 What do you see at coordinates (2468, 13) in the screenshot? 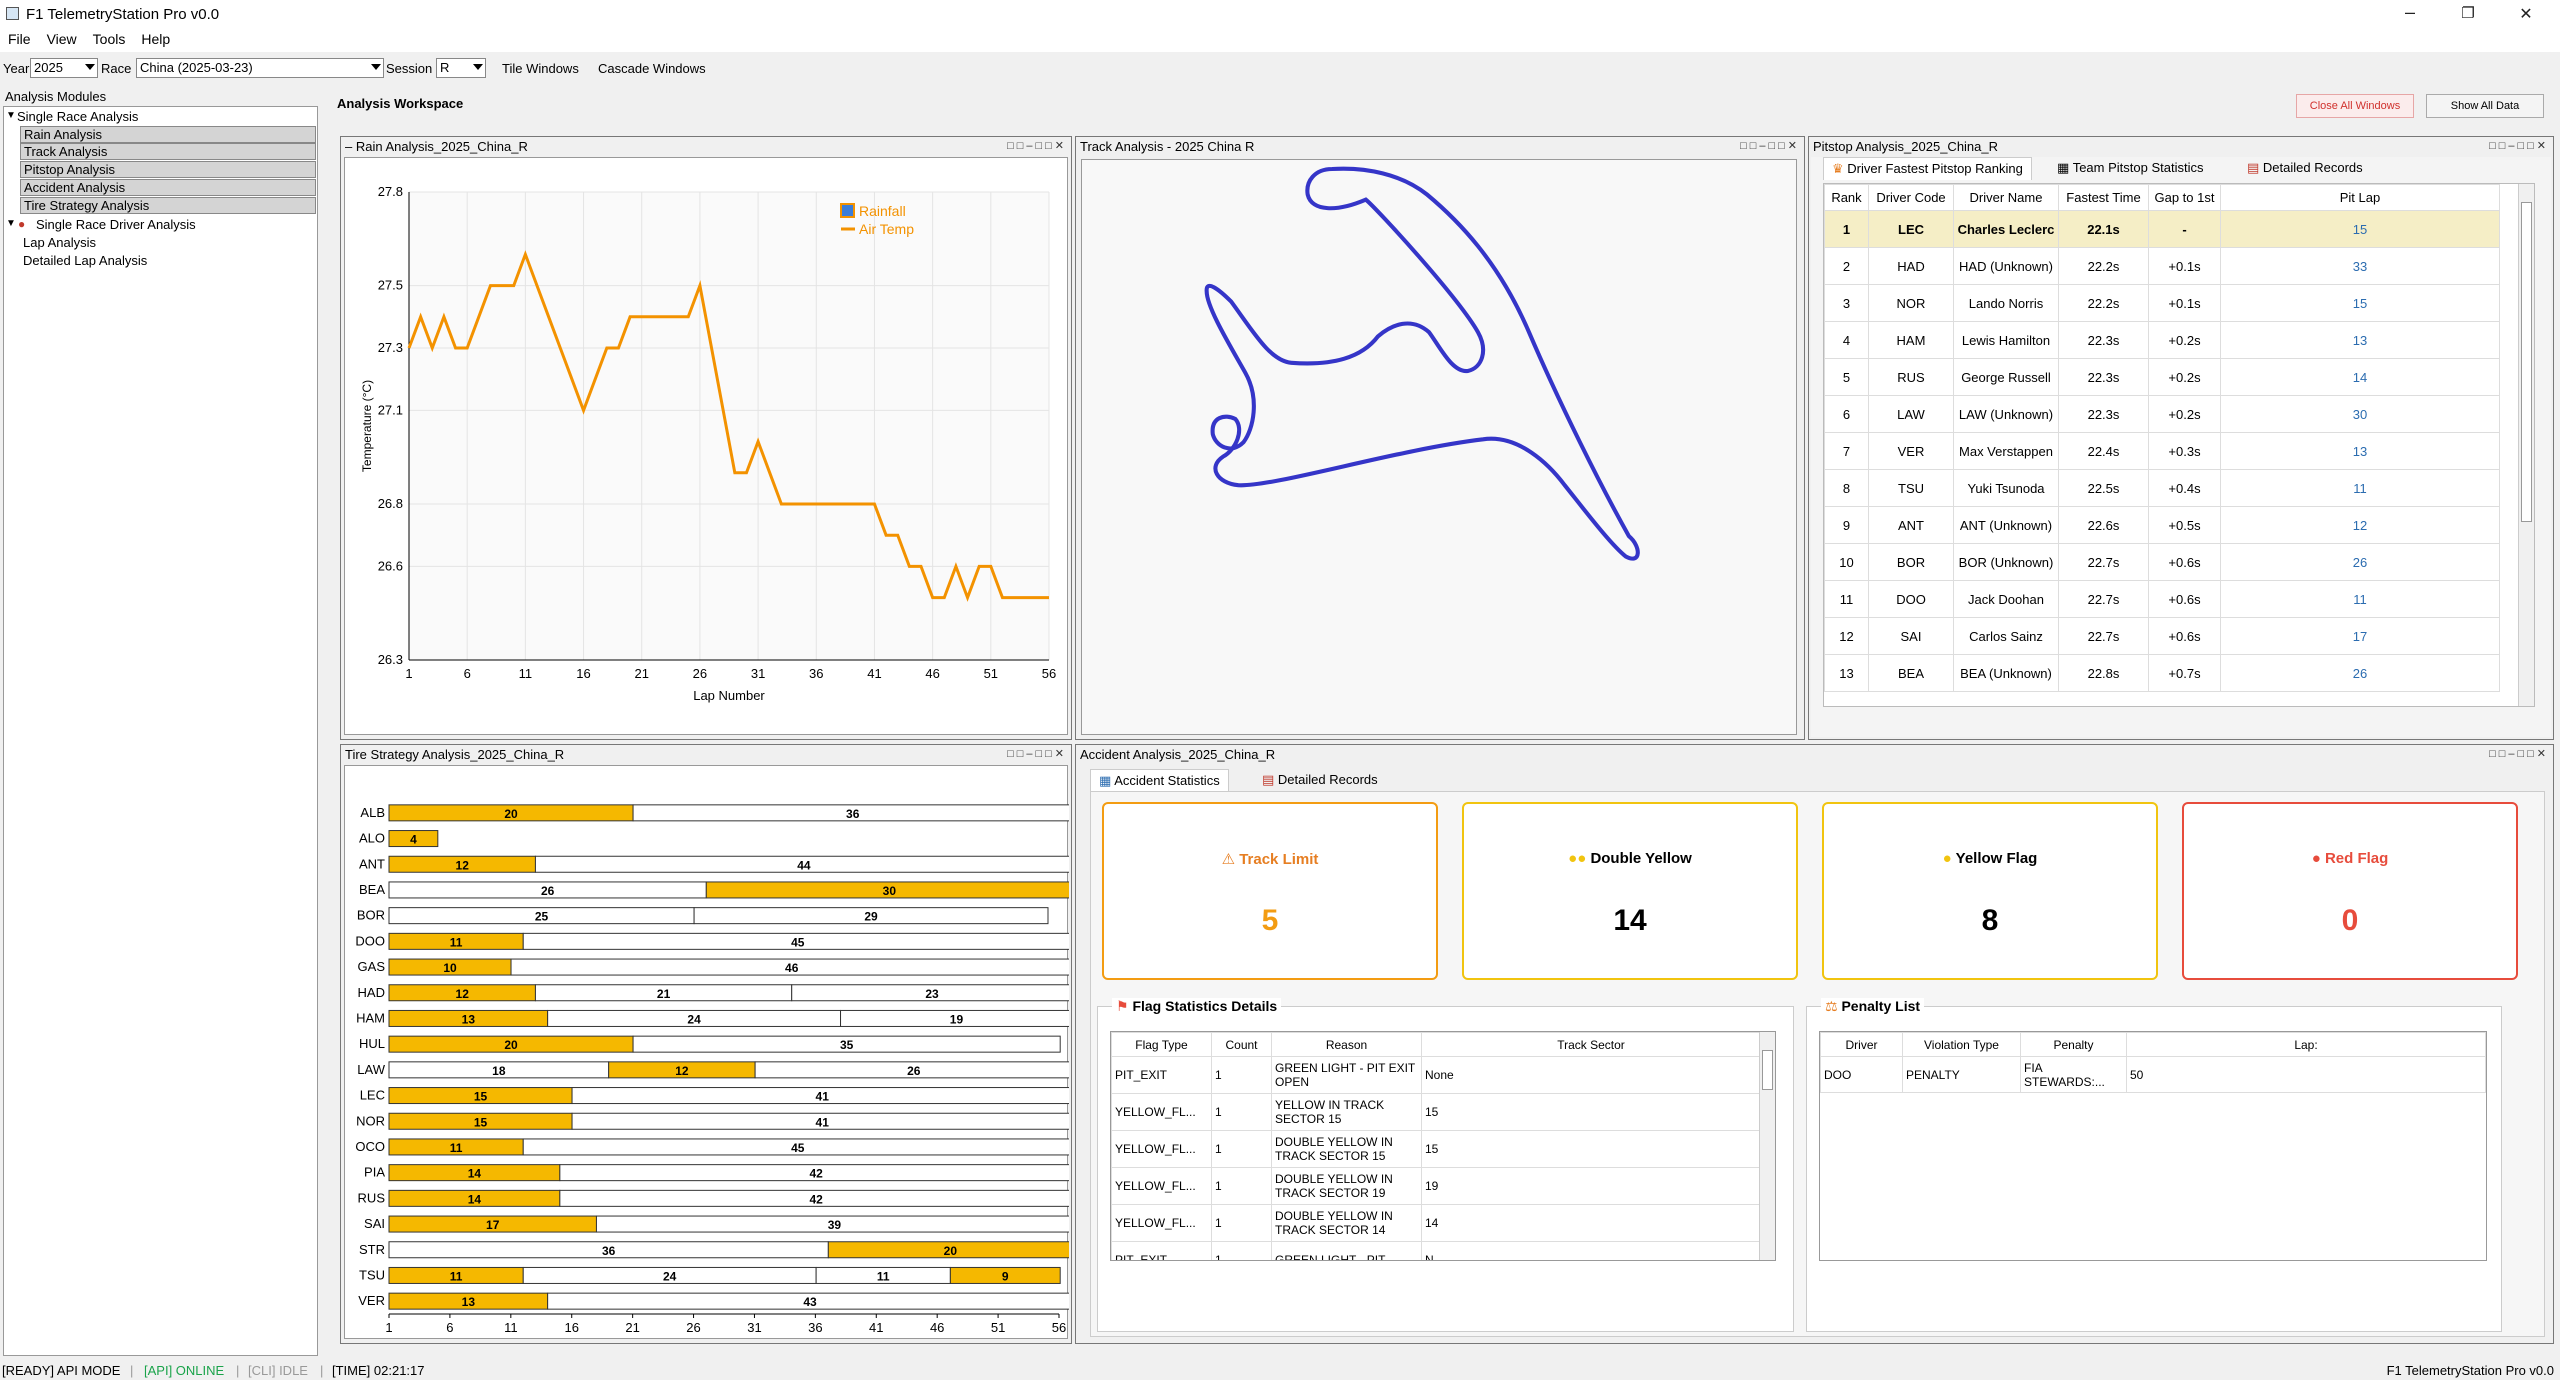
I see `maximize-button: ❐` at bounding box center [2468, 13].